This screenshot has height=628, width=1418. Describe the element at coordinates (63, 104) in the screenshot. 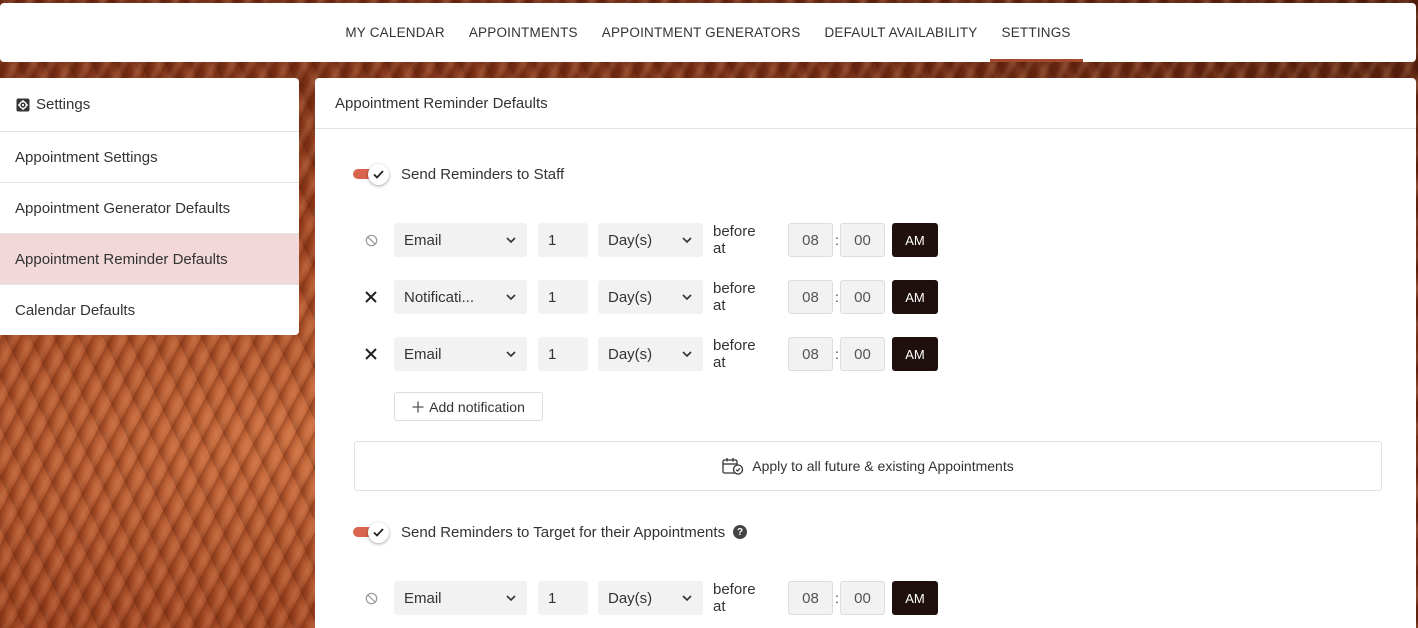

I see `sidebar-title: Settings` at that location.